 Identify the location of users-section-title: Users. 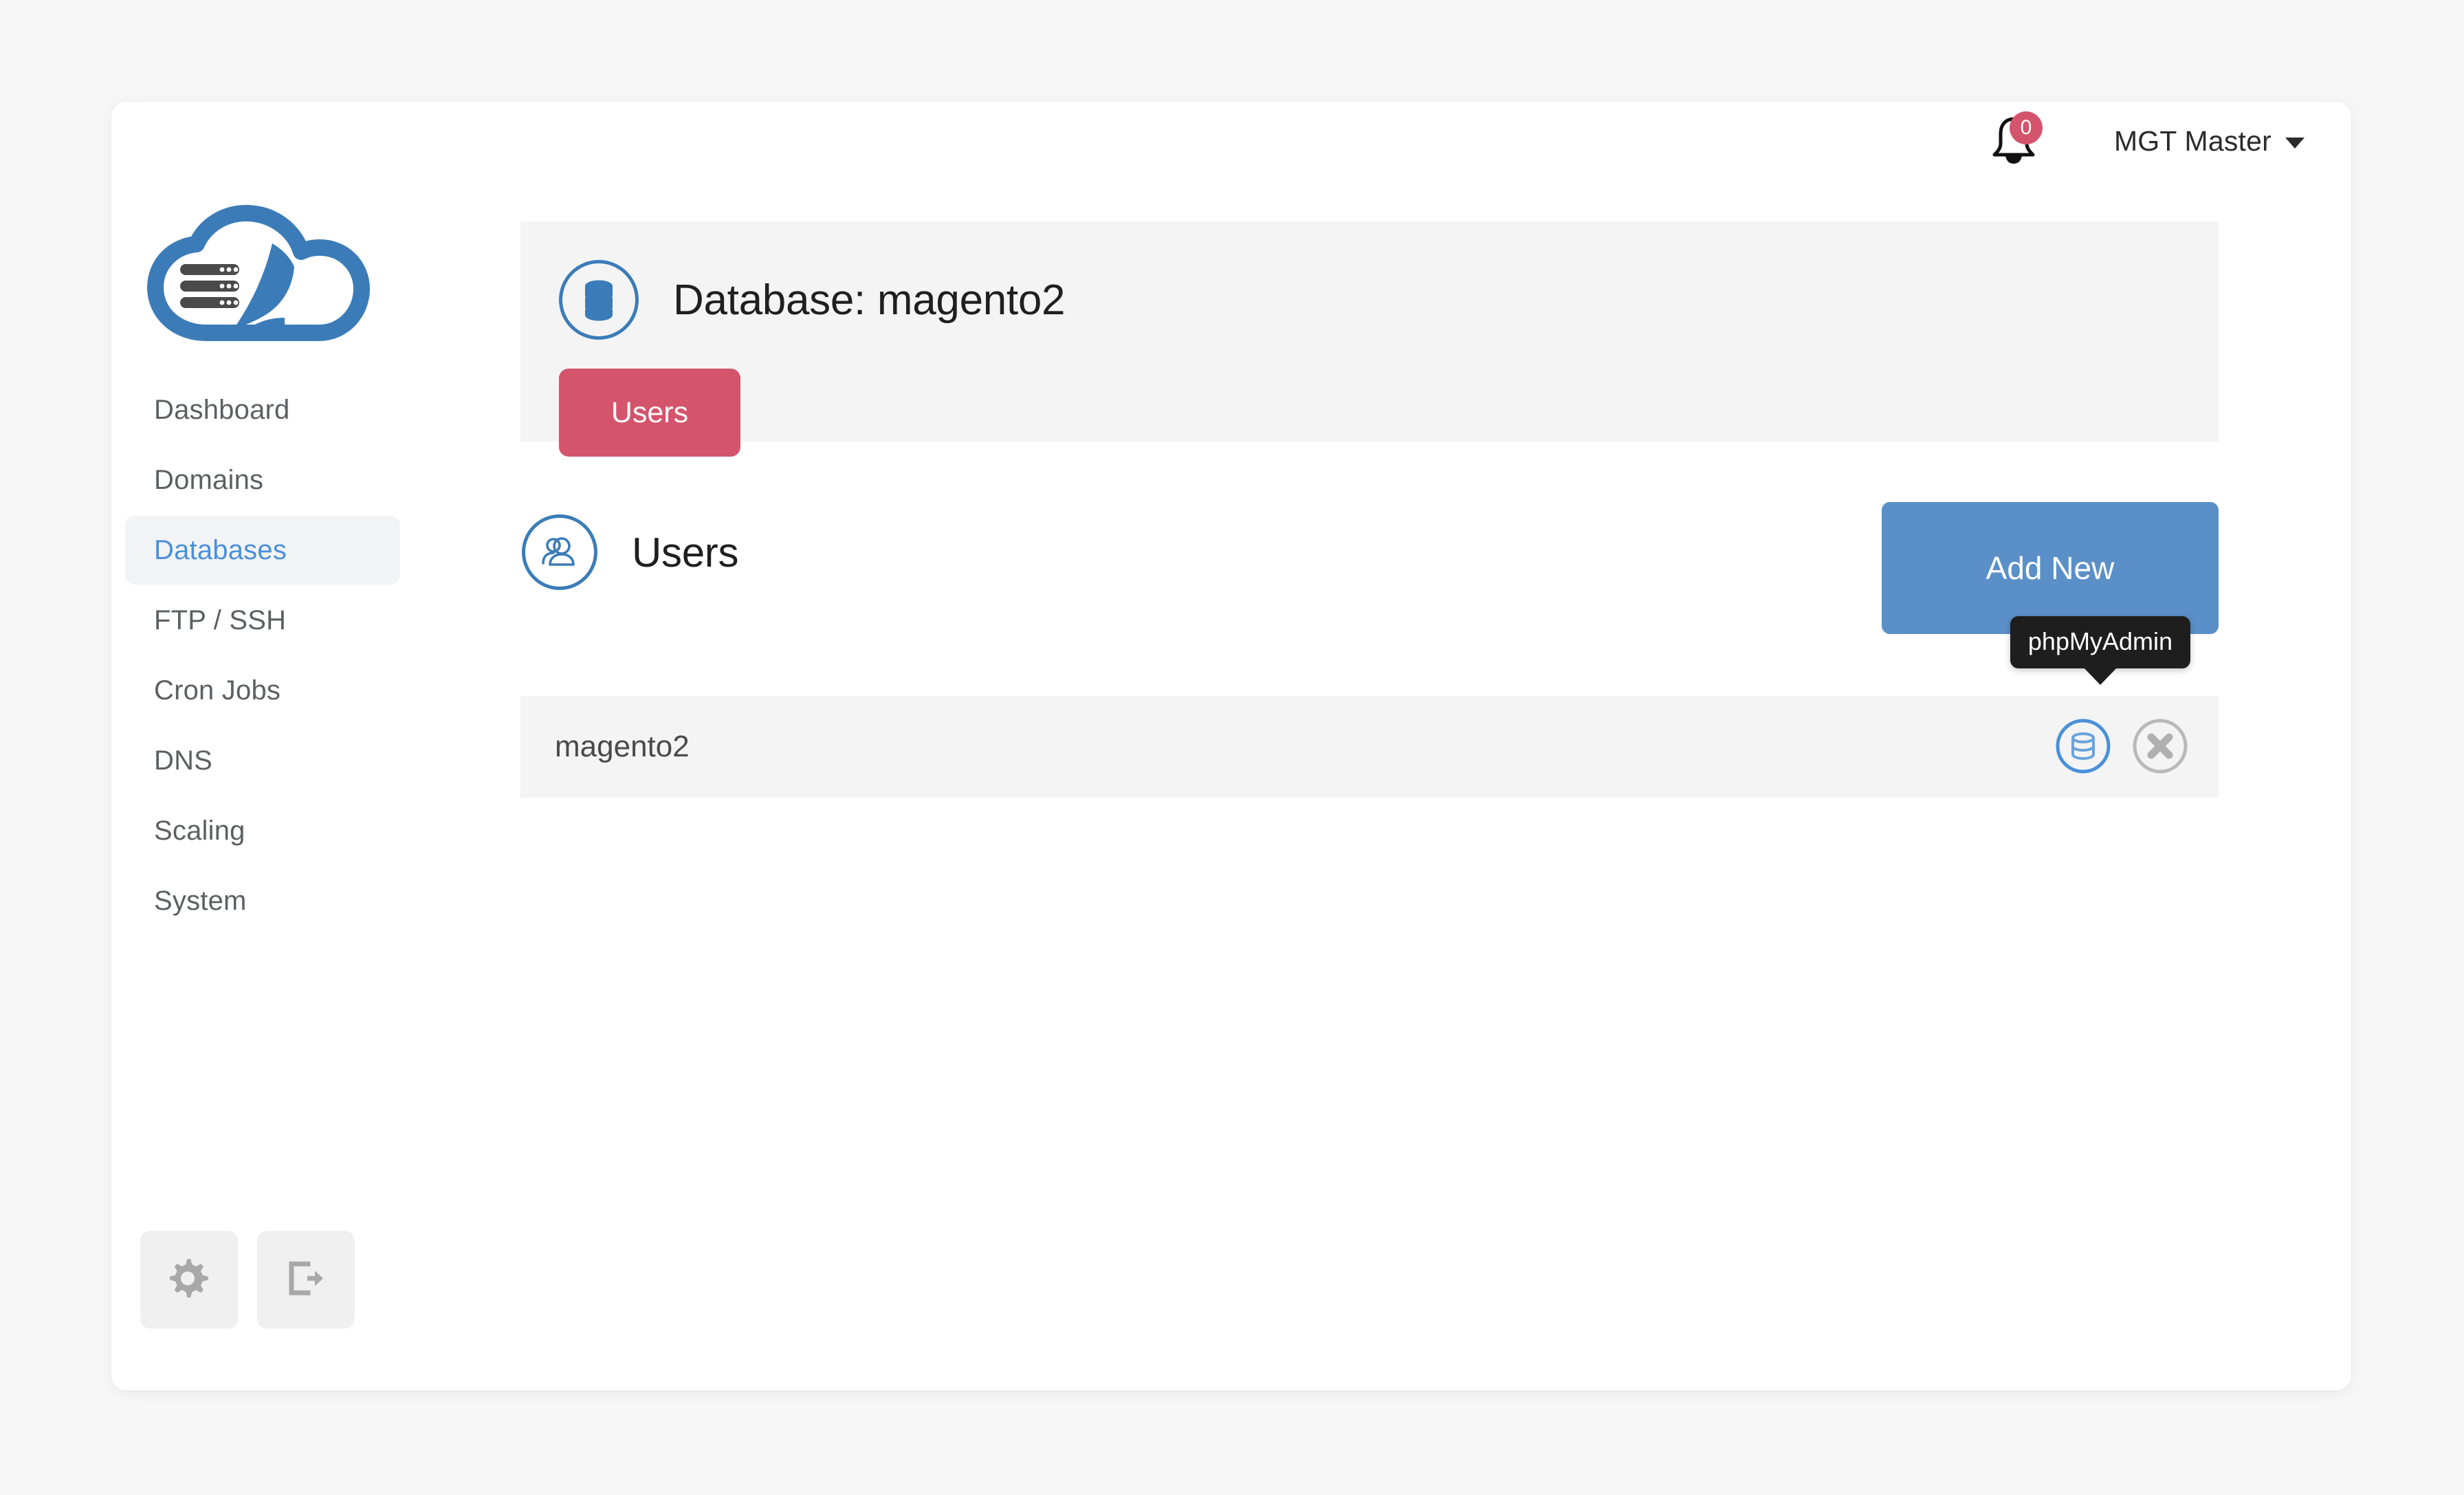
(685, 552).